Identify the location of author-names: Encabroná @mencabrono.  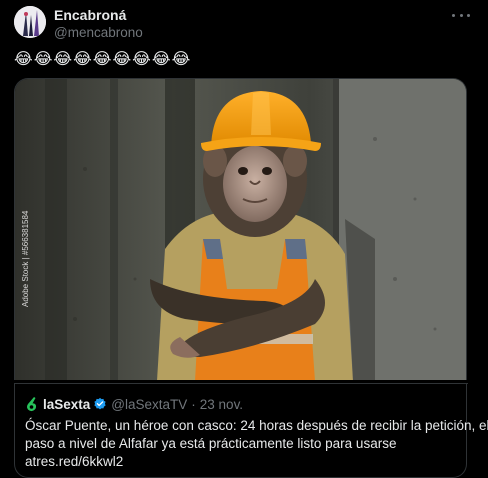
(98, 24).